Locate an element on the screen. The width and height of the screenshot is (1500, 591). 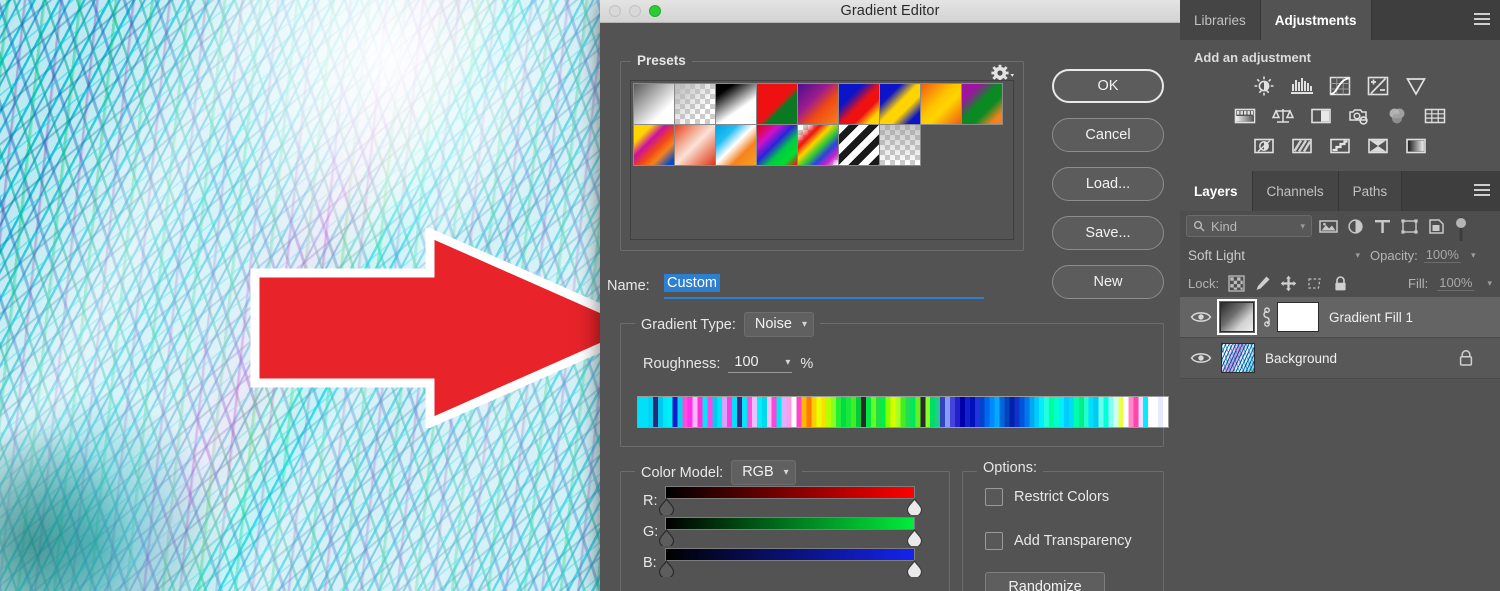
levels-icon is located at coordinates (1302, 86).